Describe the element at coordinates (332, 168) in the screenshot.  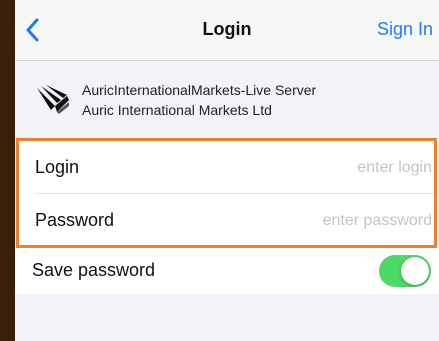
I see `login-input` at that location.